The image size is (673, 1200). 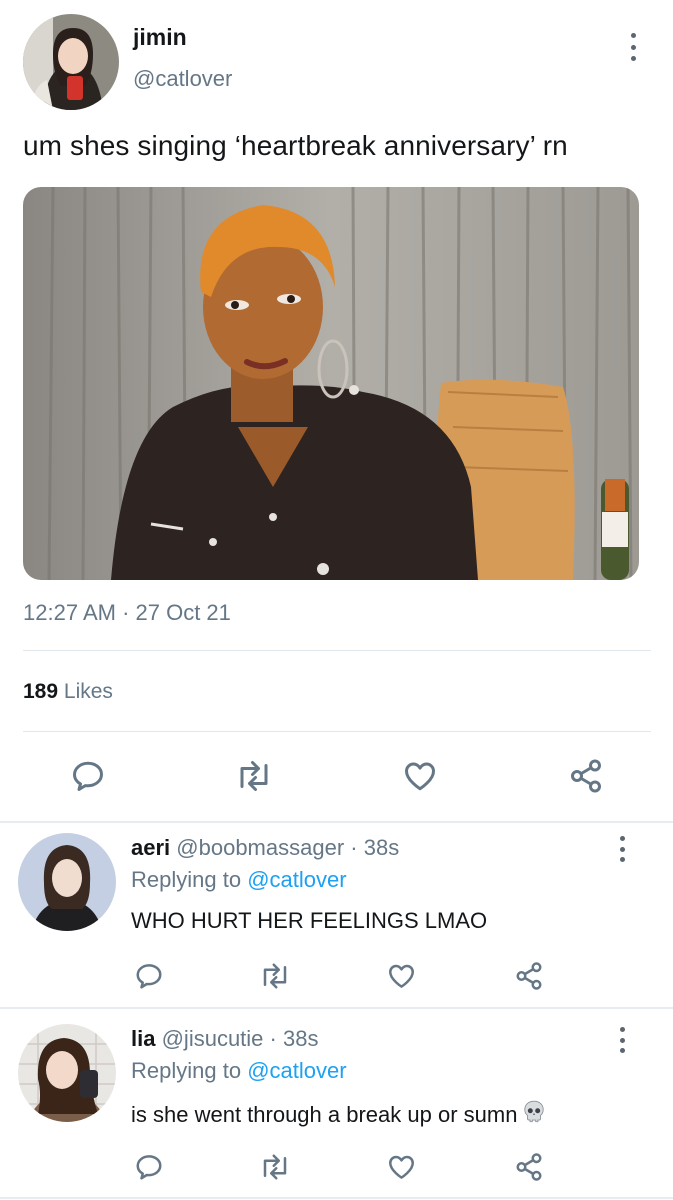 I want to click on reply-header: aeri @boobmassager · 38s, so click(x=265, y=848).